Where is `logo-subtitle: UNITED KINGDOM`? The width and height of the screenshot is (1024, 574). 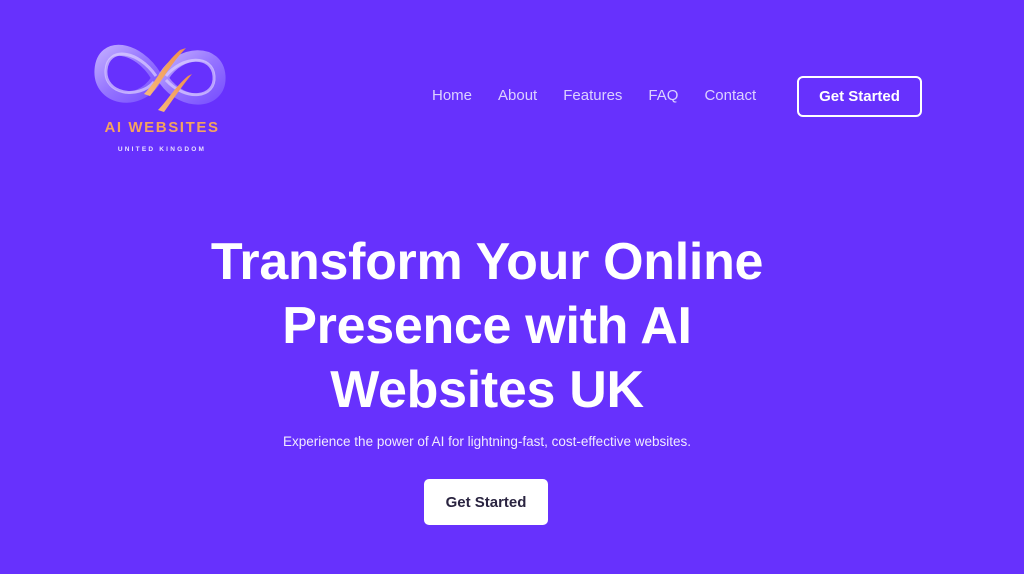
logo-subtitle: UNITED KINGDOM is located at coordinates (162, 149).